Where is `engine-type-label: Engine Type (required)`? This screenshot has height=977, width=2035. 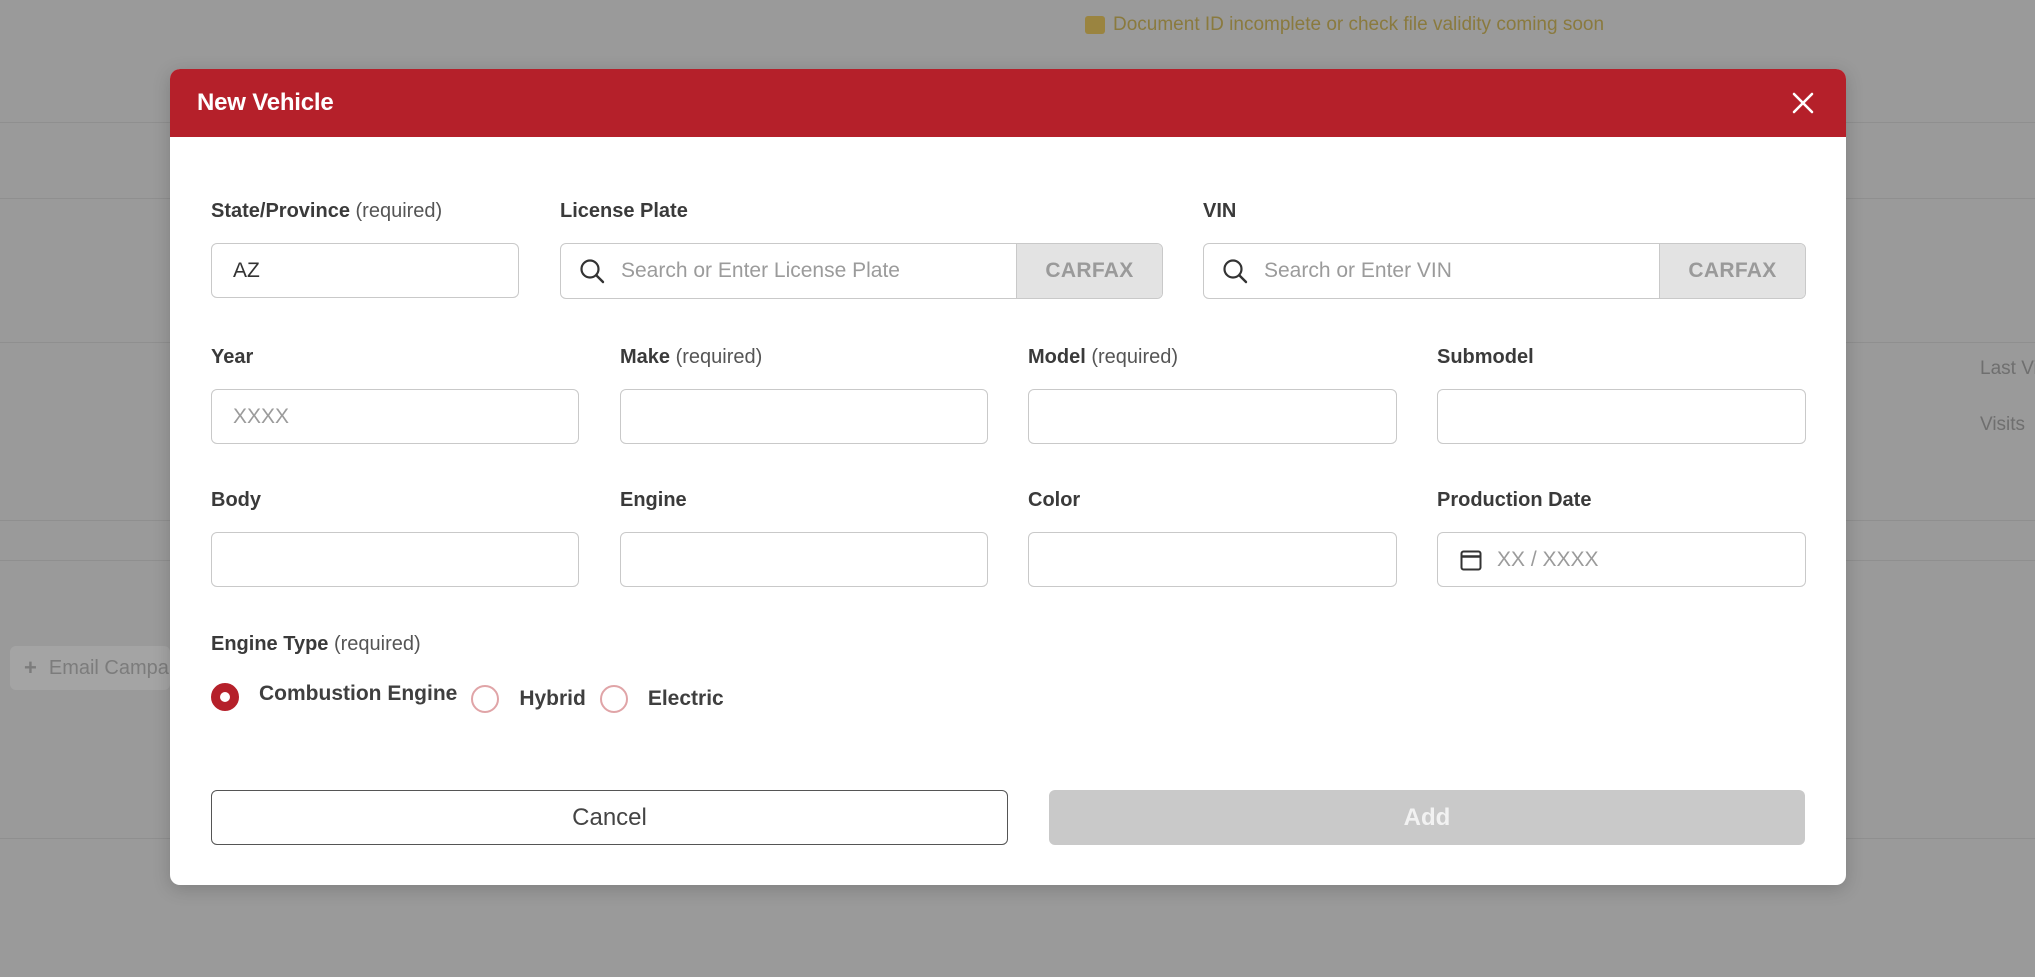
engine-type-label: Engine Type (required) is located at coordinates (316, 644).